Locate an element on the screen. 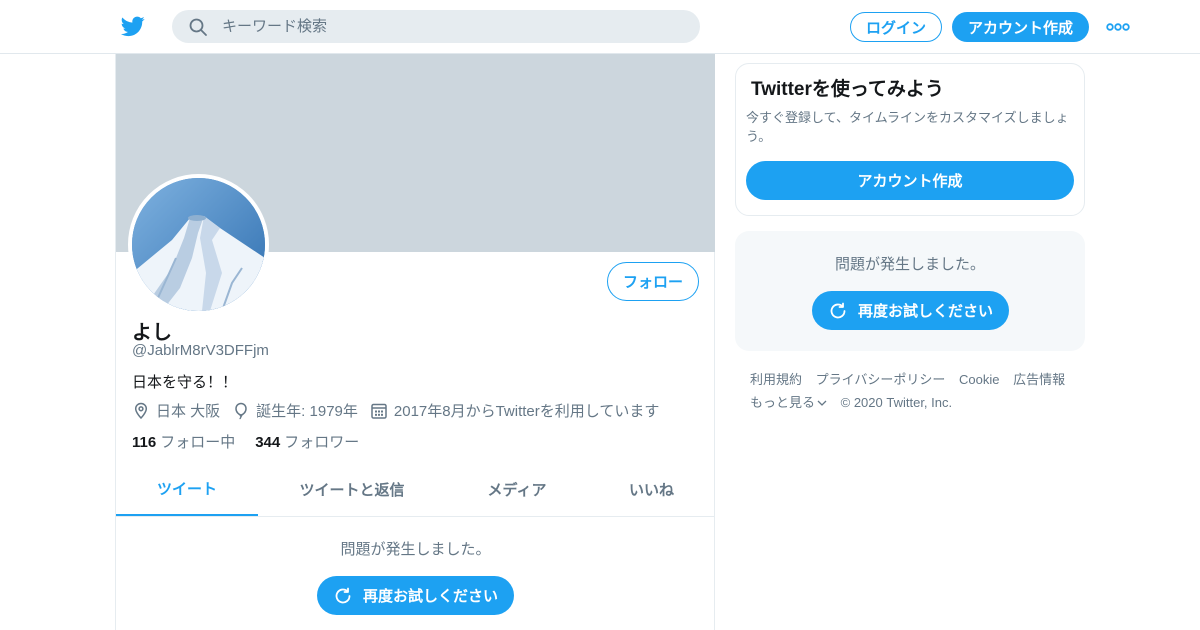  profile-joined: 2017年8月からTwitterを利用しています is located at coordinates (514, 410).